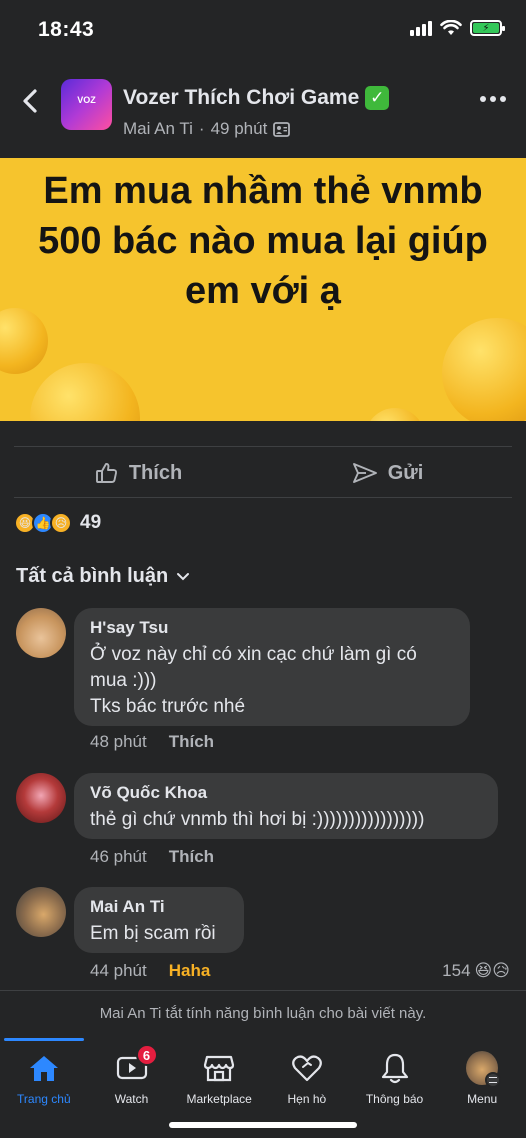 Image resolution: width=526 pixels, height=1138 pixels. I want to click on home-icon, so click(44, 1068).